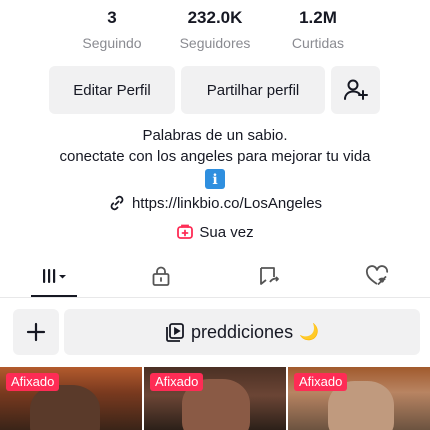 This screenshot has height=430, width=430. What do you see at coordinates (226, 232) in the screenshot?
I see `your-turn-label: Sua vez` at bounding box center [226, 232].